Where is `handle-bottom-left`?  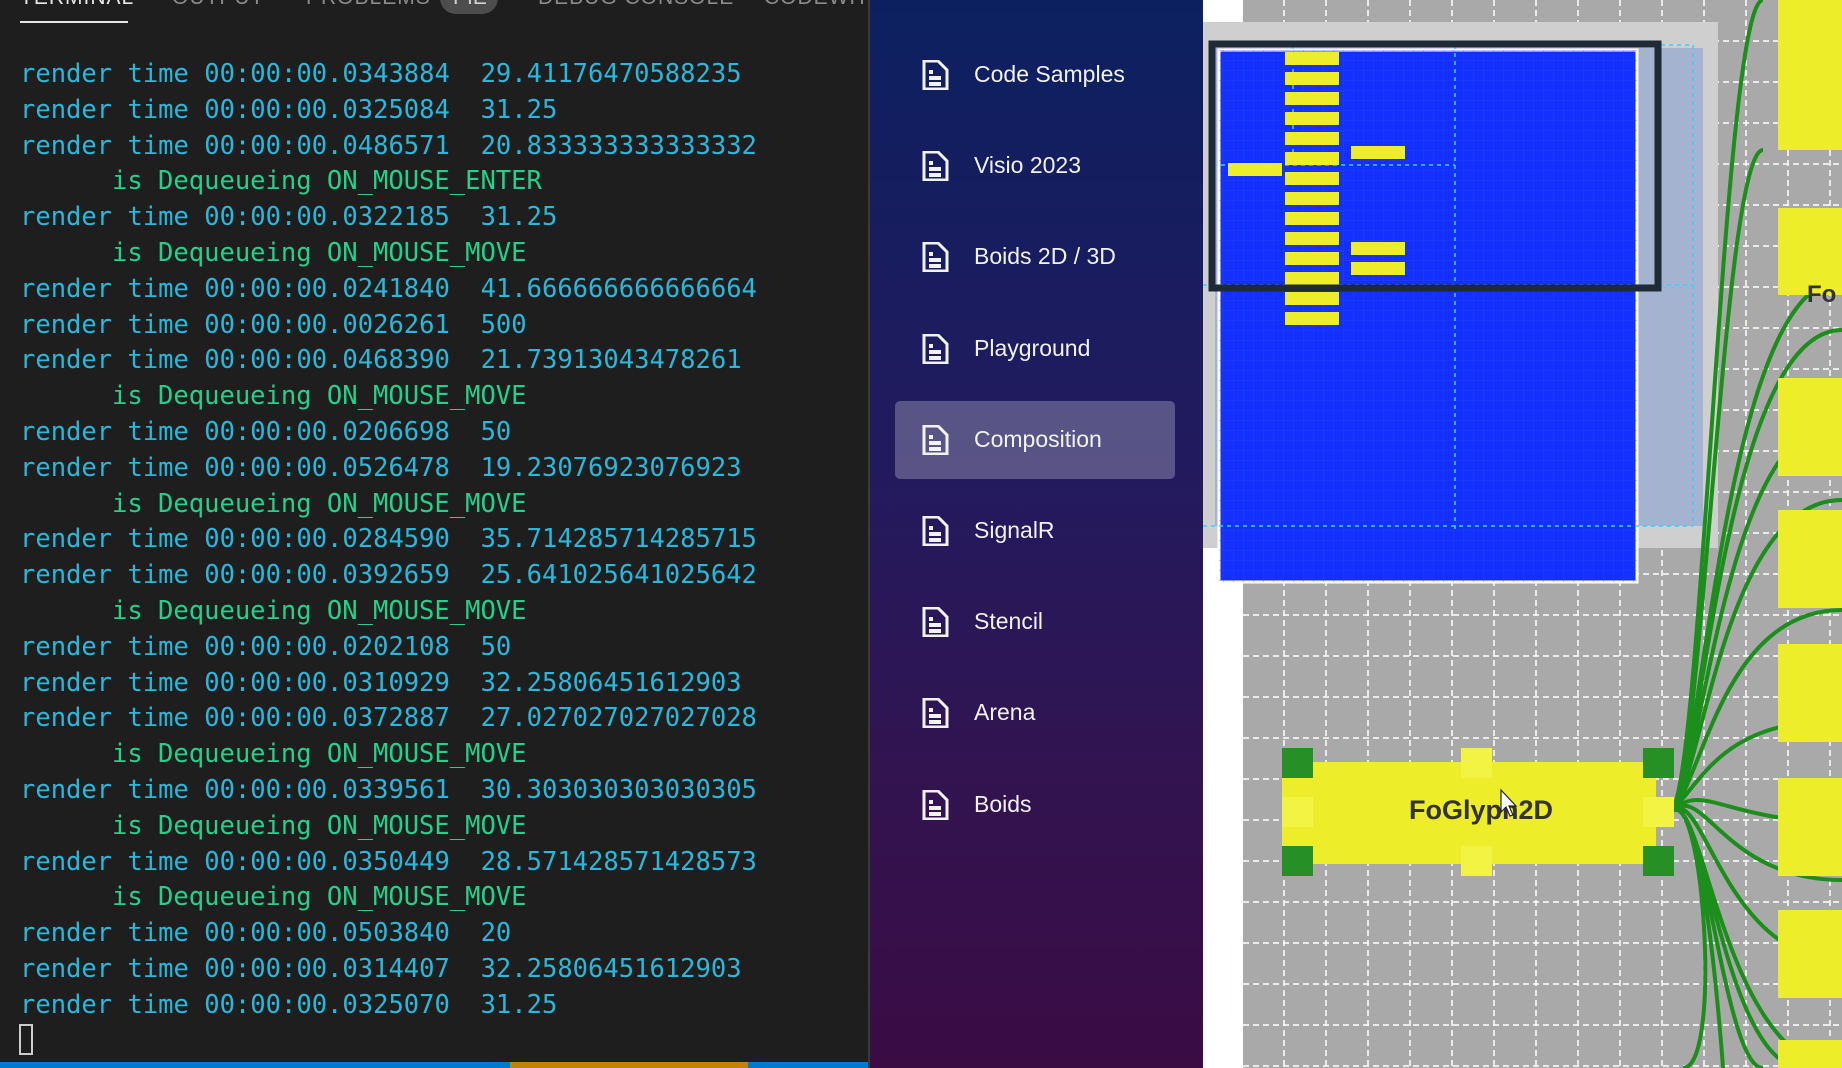 handle-bottom-left is located at coordinates (1297, 861).